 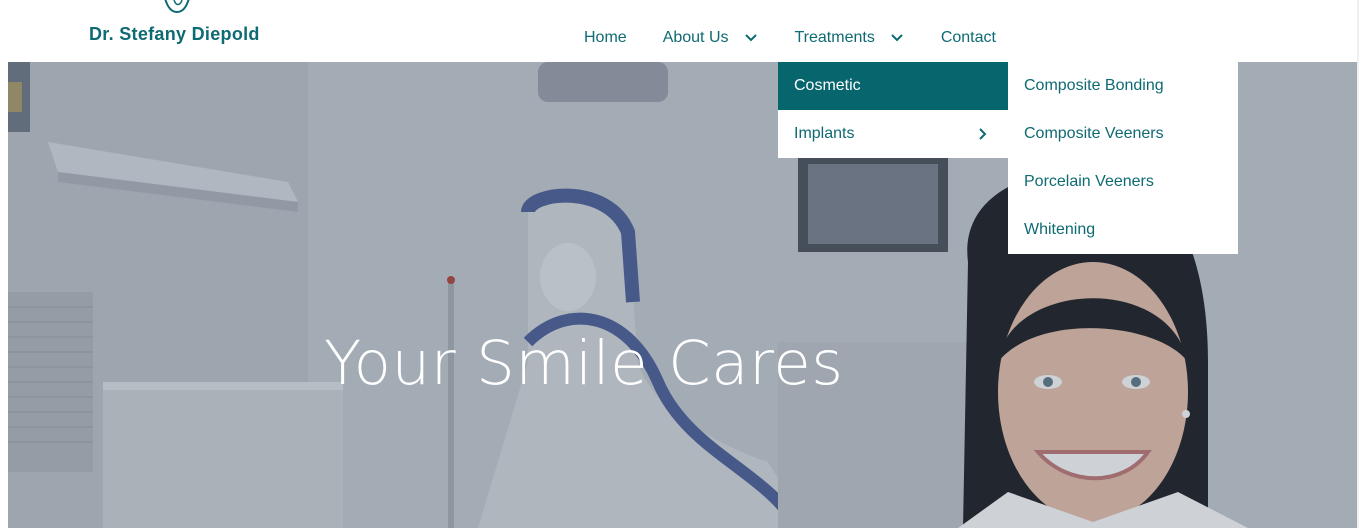 I want to click on logo: Dr. Stefany Diepold, so click(x=188, y=30).